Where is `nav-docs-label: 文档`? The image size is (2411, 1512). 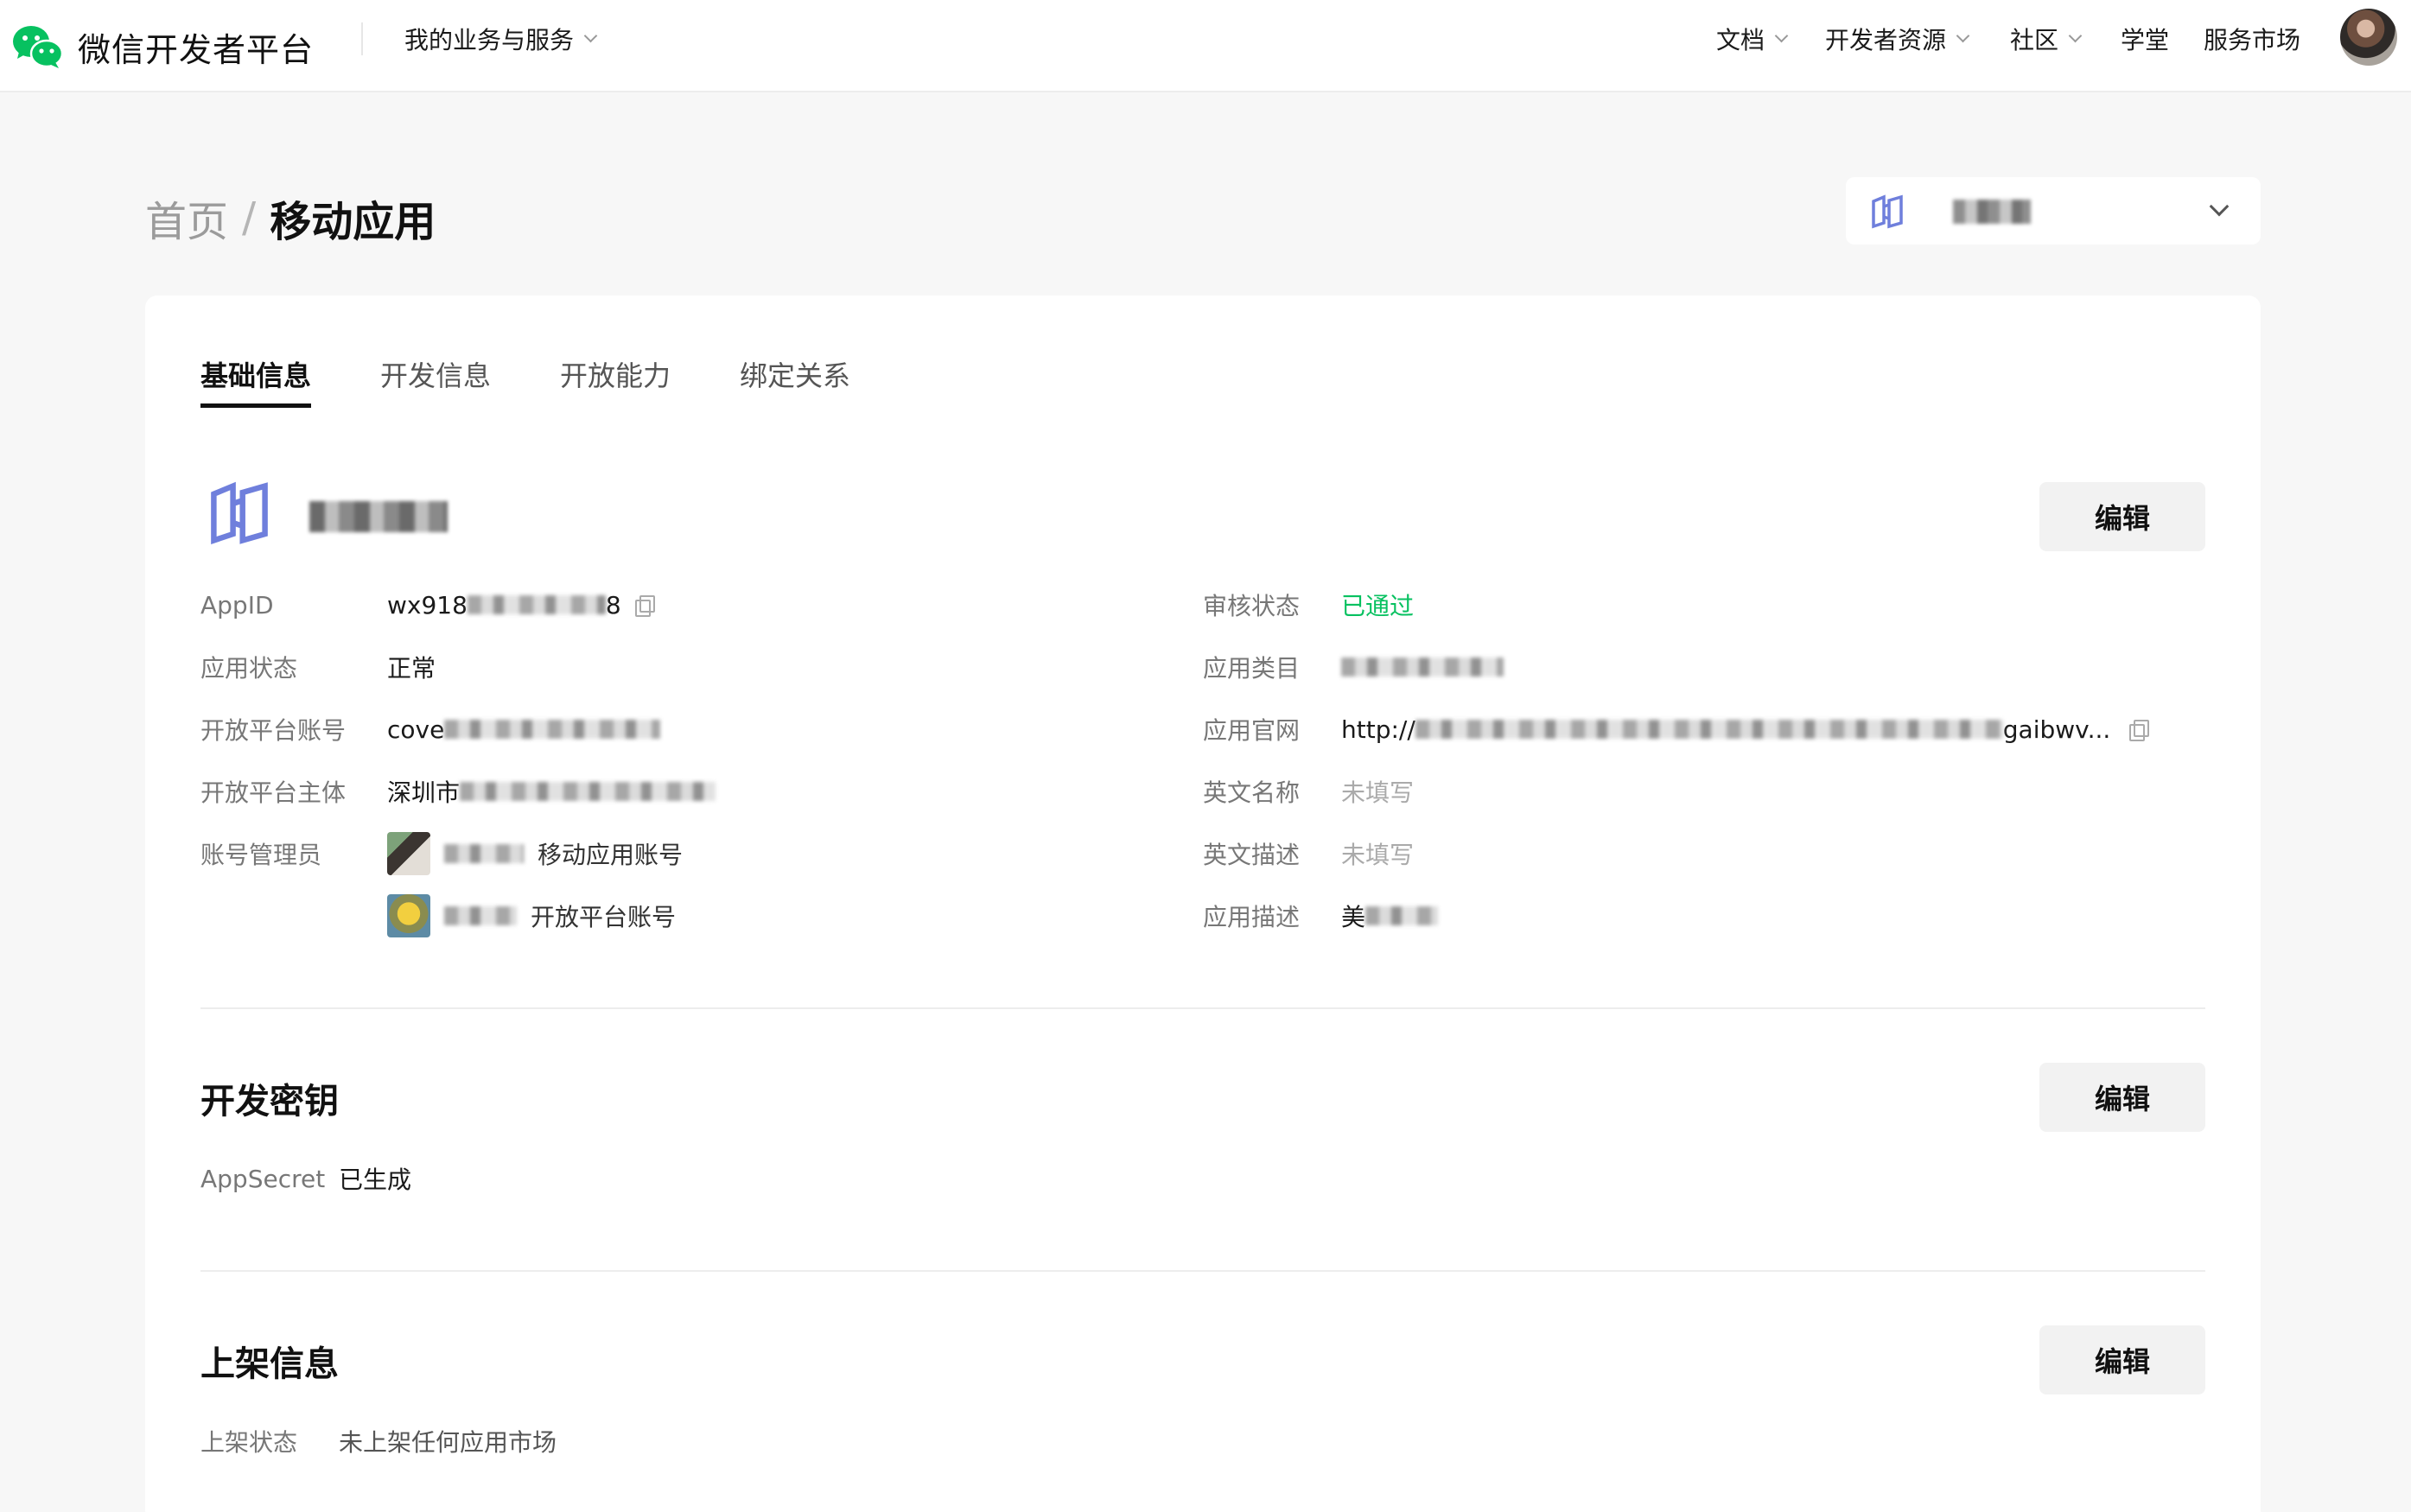 nav-docs-label: 文档 is located at coordinates (1741, 40).